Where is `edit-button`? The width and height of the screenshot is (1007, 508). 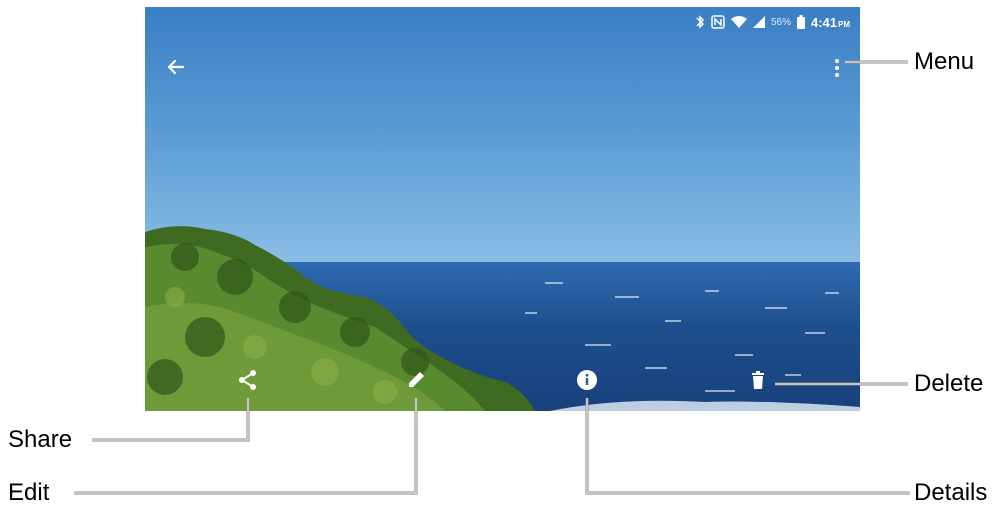 edit-button is located at coordinates (416, 380).